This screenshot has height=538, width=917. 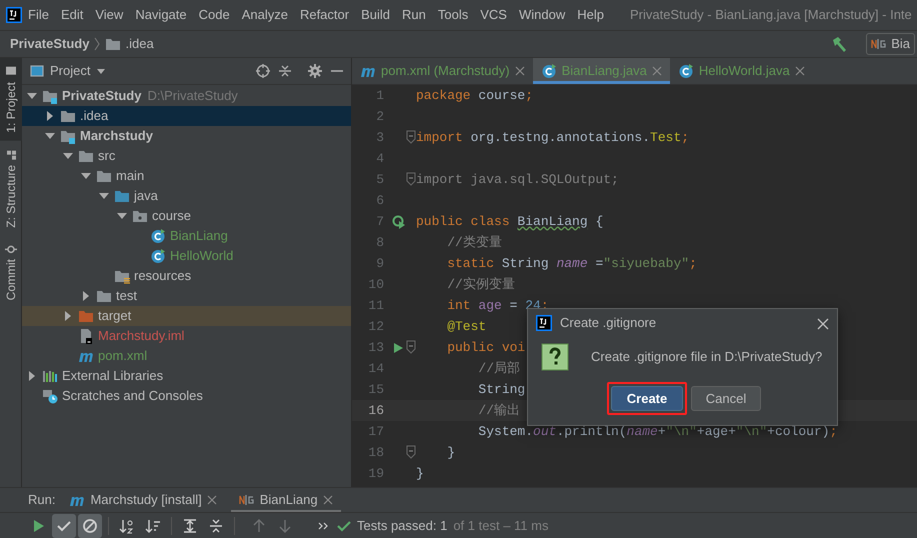 I want to click on tree-item: HelloWorld, so click(x=186, y=256).